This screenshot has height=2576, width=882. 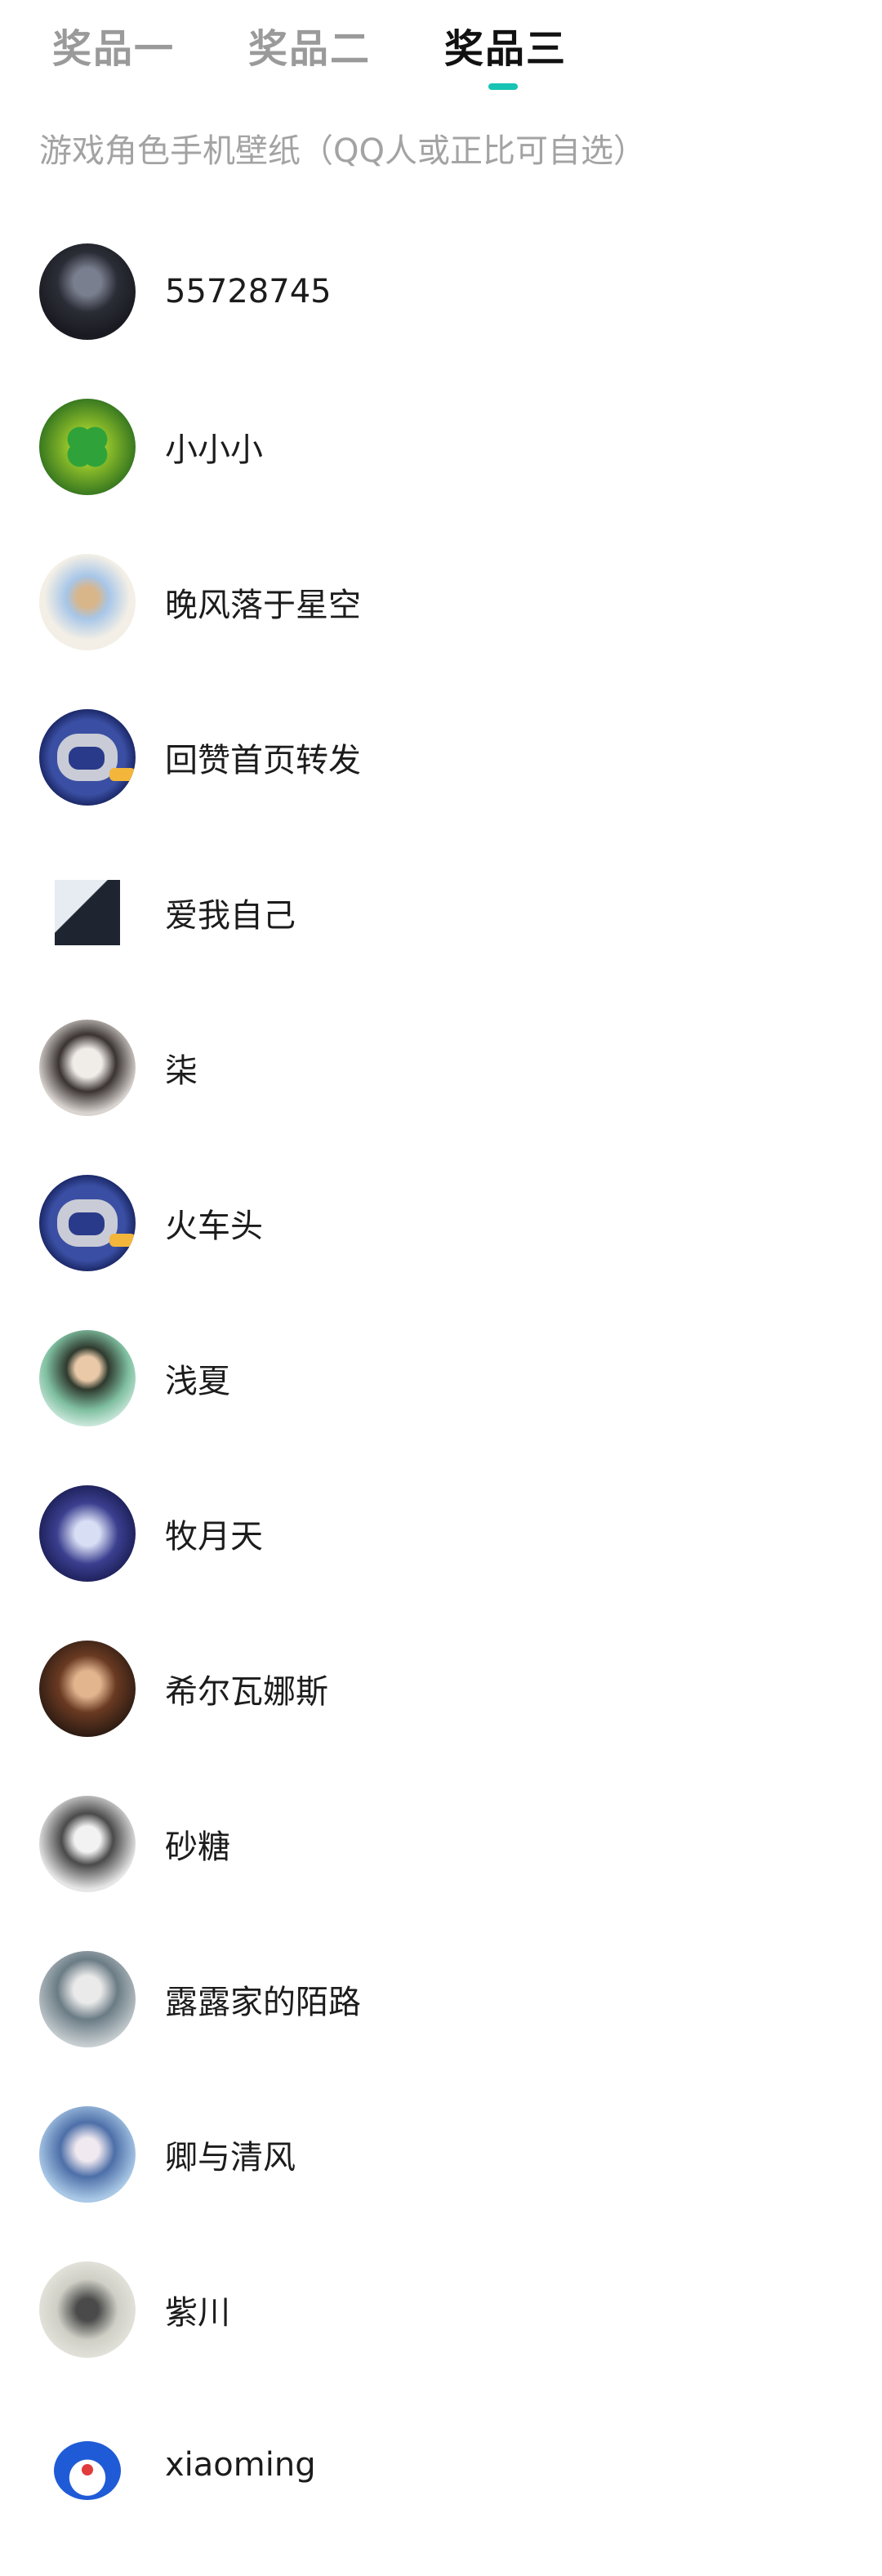 What do you see at coordinates (460, 1378) in the screenshot?
I see `list-item: 浅夏` at bounding box center [460, 1378].